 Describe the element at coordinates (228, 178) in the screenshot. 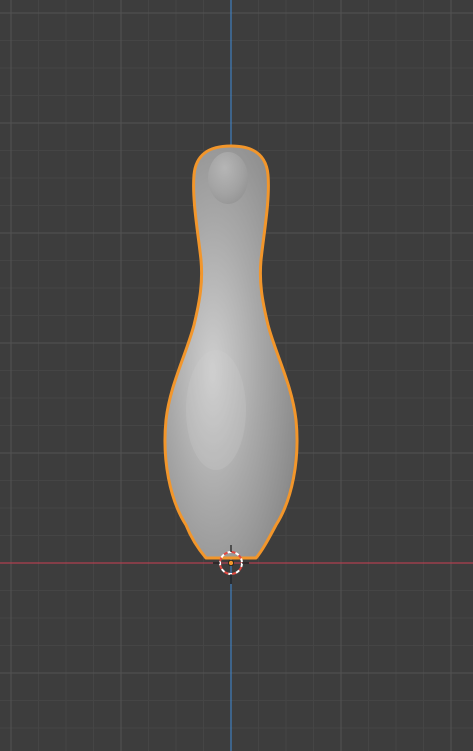

I see `pin-head-highlight` at that location.